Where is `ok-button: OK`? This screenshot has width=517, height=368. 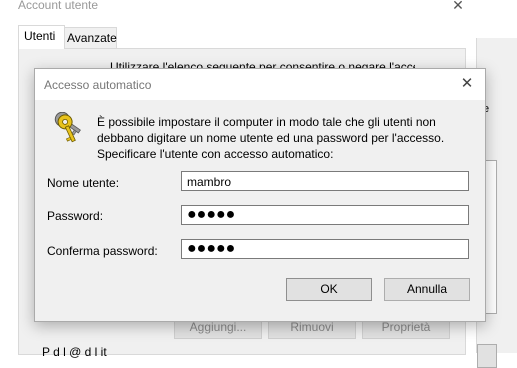 ok-button: OK is located at coordinates (329, 289).